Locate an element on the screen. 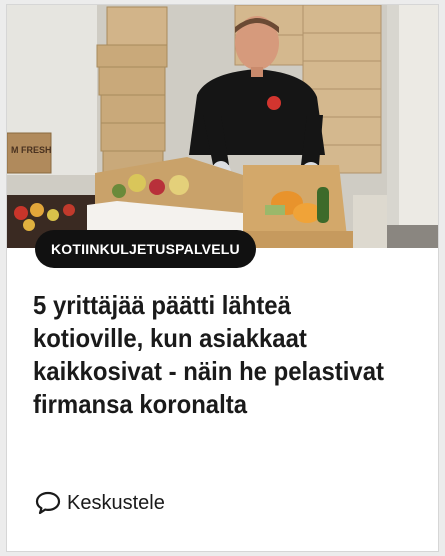 The height and width of the screenshot is (556, 445). headline-line: 5 yrittäjää päätti lähteä is located at coordinates (214, 305).